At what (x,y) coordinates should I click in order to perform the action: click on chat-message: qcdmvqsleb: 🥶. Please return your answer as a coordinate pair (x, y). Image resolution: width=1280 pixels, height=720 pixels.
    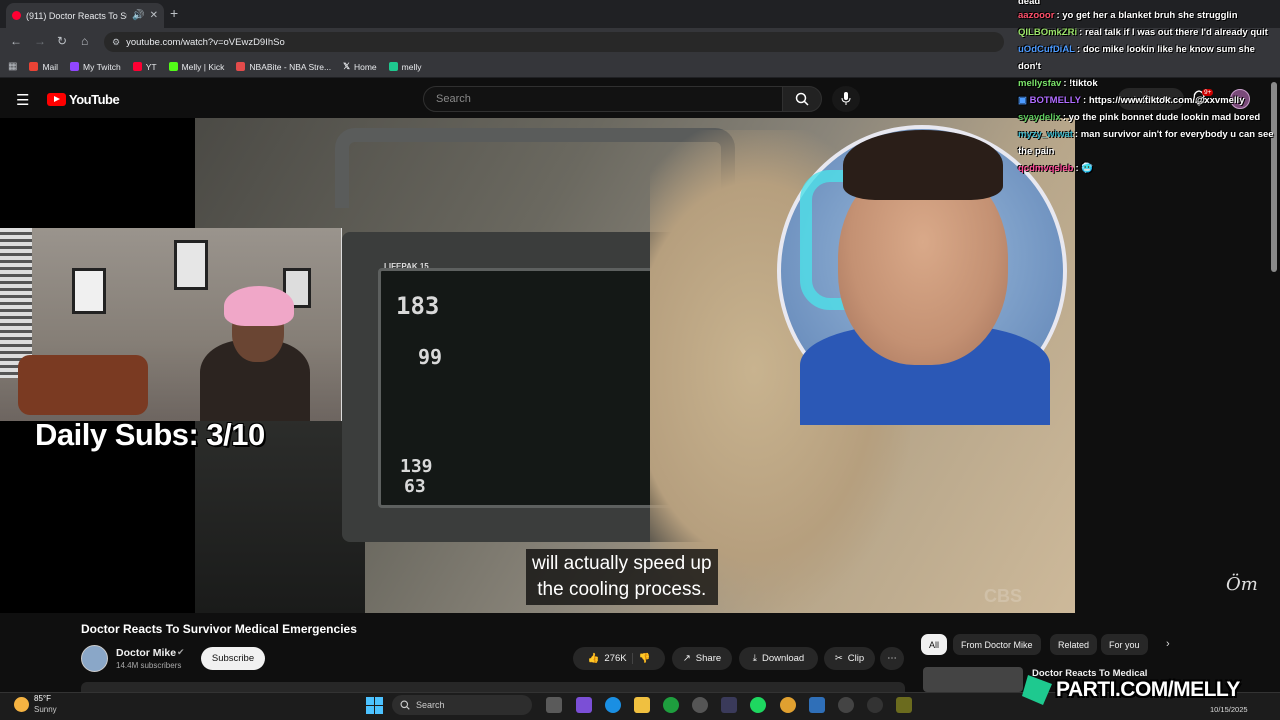
    Looking at the image, I should click on (1056, 168).